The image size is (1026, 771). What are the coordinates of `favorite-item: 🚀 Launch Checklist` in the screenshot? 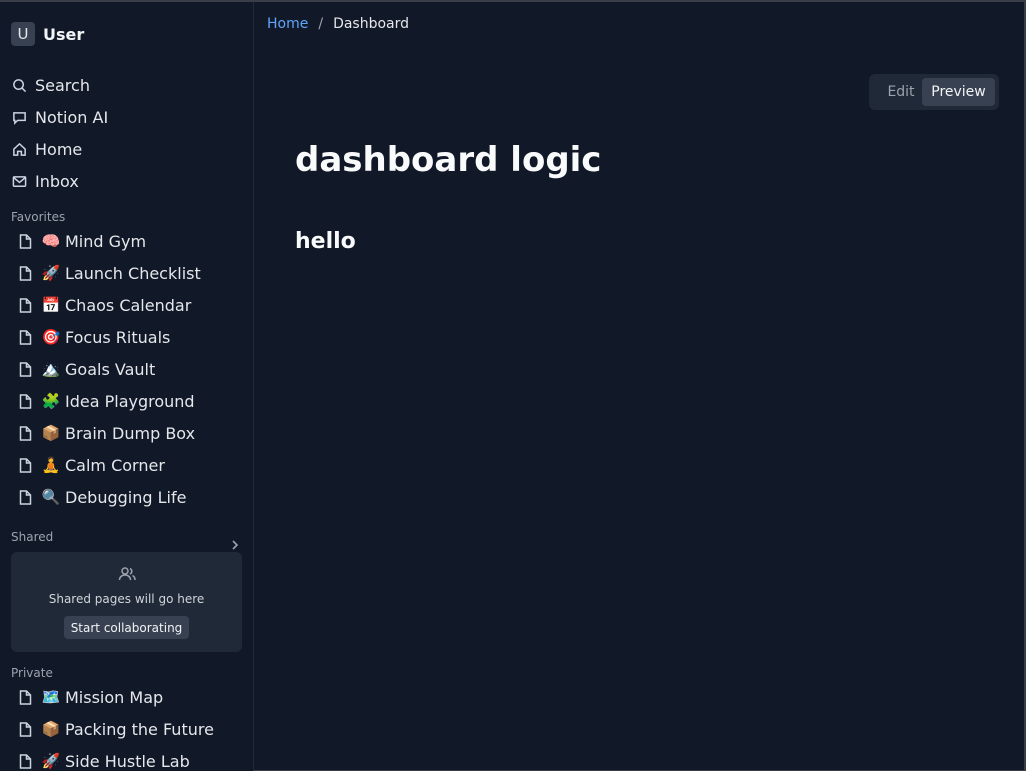 It's located at (110, 273).